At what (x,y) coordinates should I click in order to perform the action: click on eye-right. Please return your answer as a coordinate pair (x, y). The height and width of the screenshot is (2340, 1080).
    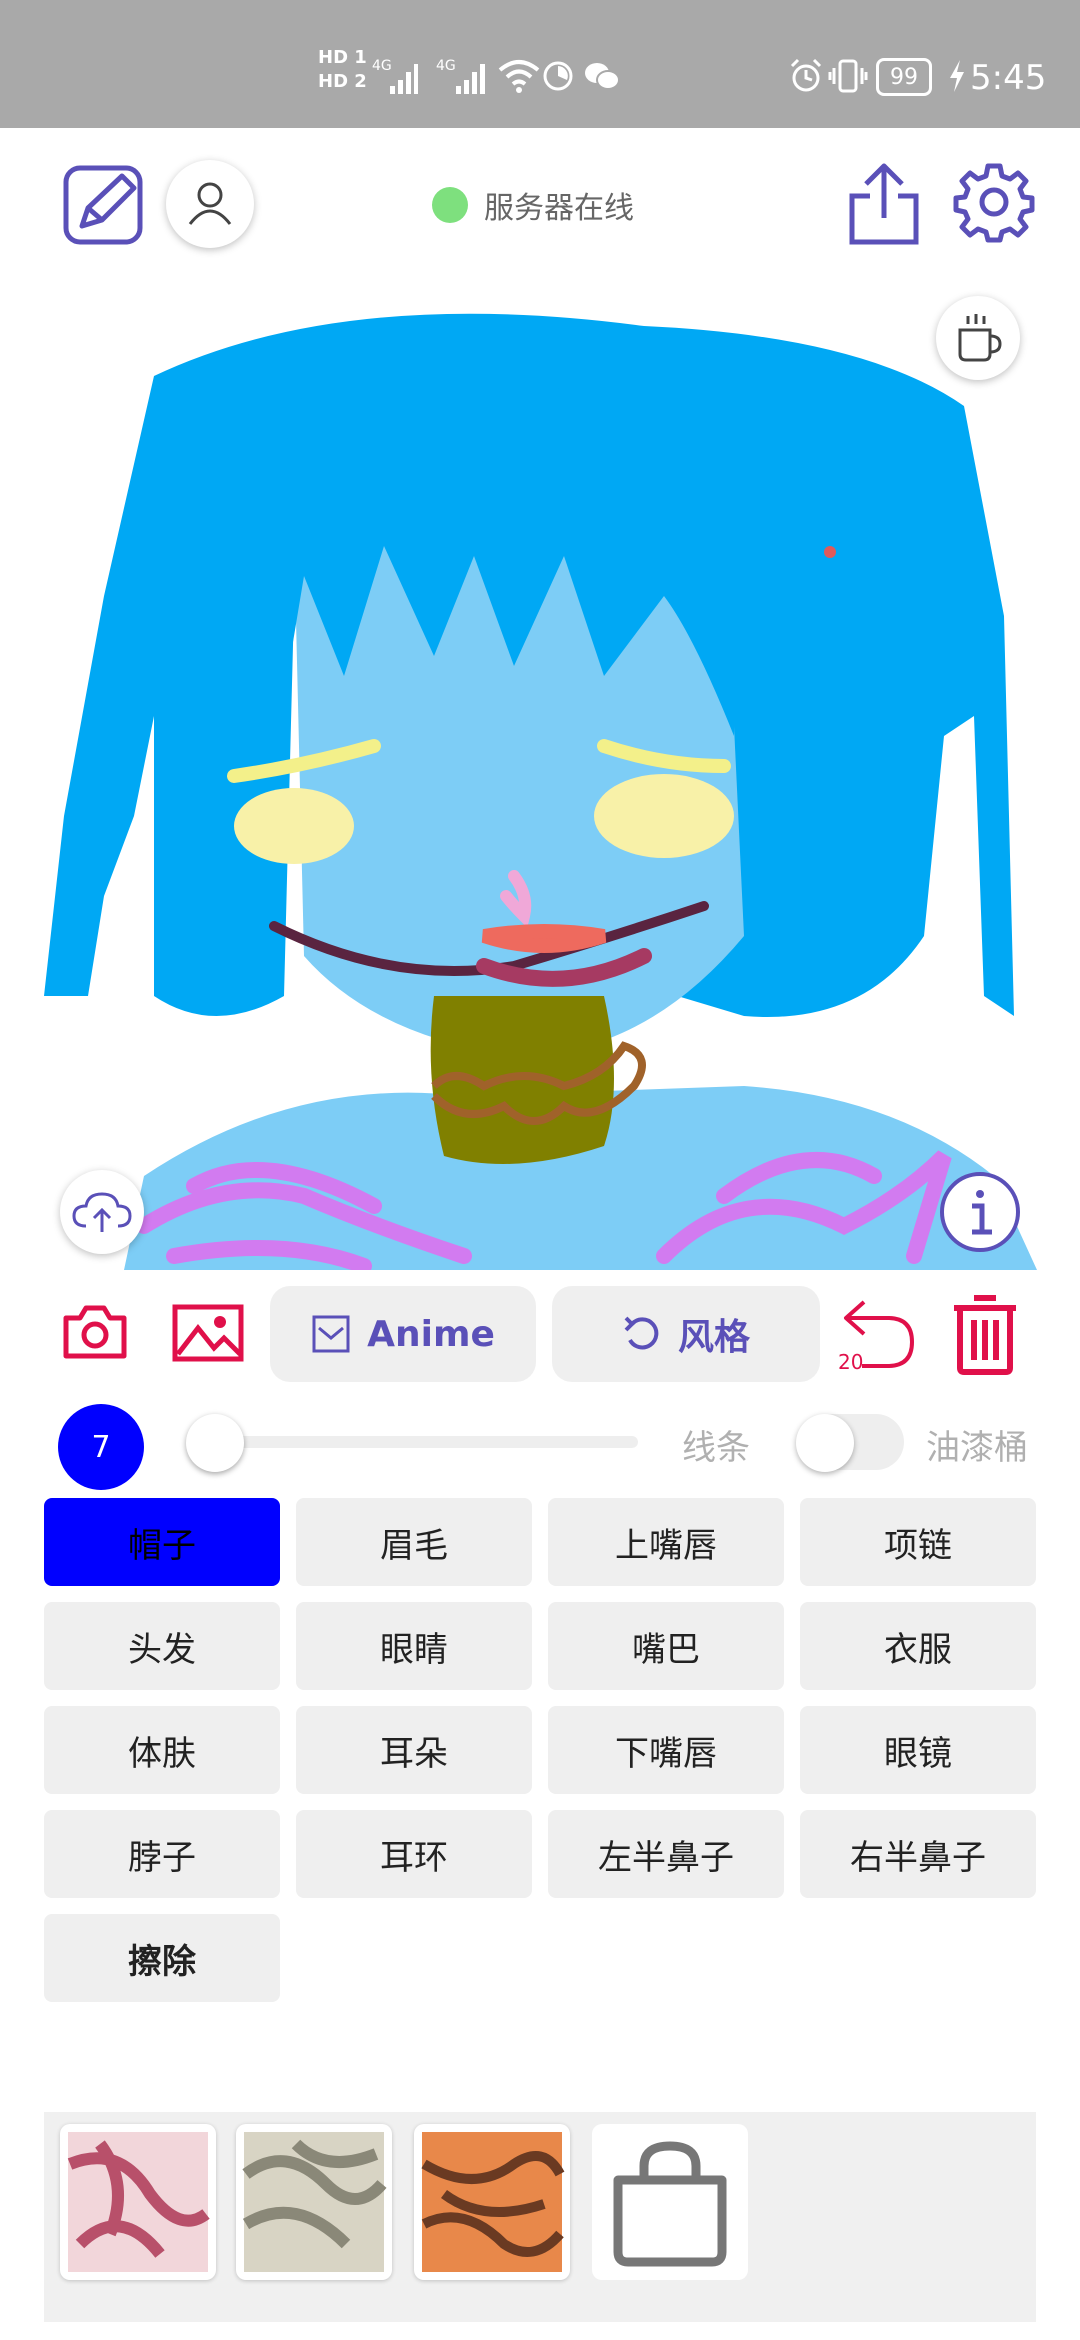
    Looking at the image, I should click on (664, 816).